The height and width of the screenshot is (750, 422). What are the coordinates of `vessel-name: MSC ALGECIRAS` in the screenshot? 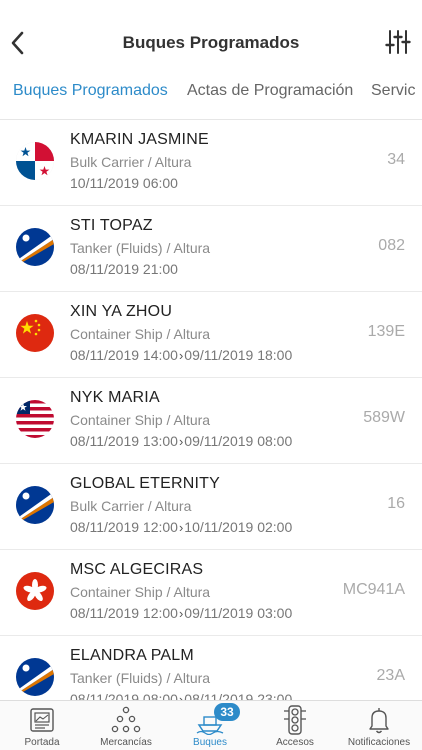 It's located at (137, 569).